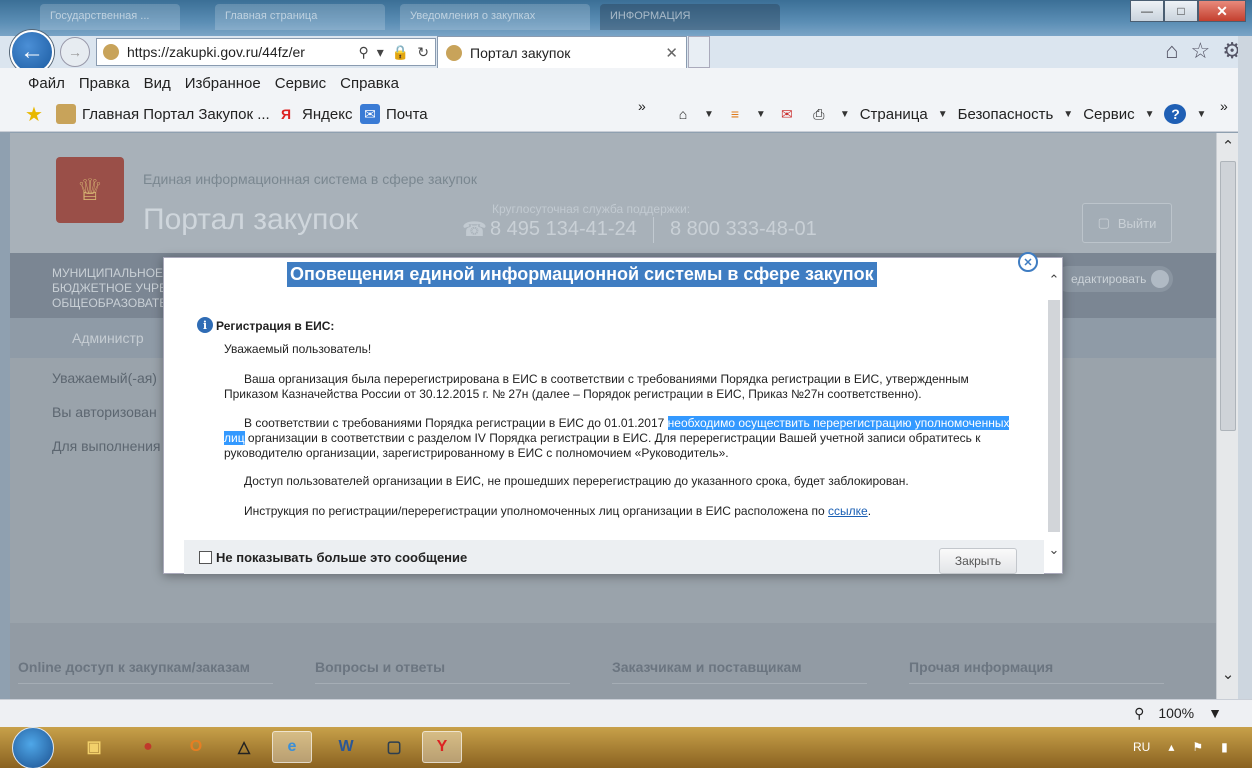 Image resolution: width=1252 pixels, height=768 pixels. What do you see at coordinates (520, 52) in the screenshot?
I see `active-tab-title: Портал закупок` at bounding box center [520, 52].